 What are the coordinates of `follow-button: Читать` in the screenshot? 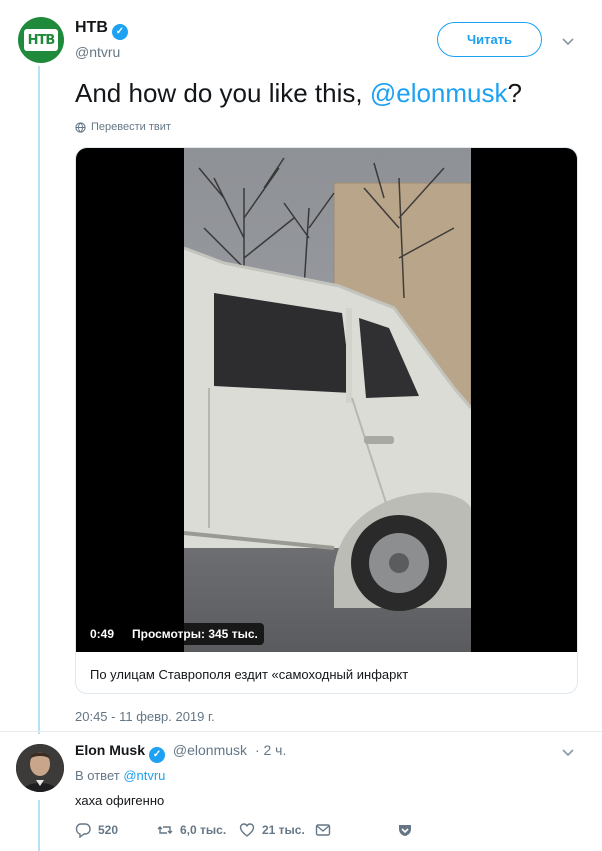 It's located at (489, 39).